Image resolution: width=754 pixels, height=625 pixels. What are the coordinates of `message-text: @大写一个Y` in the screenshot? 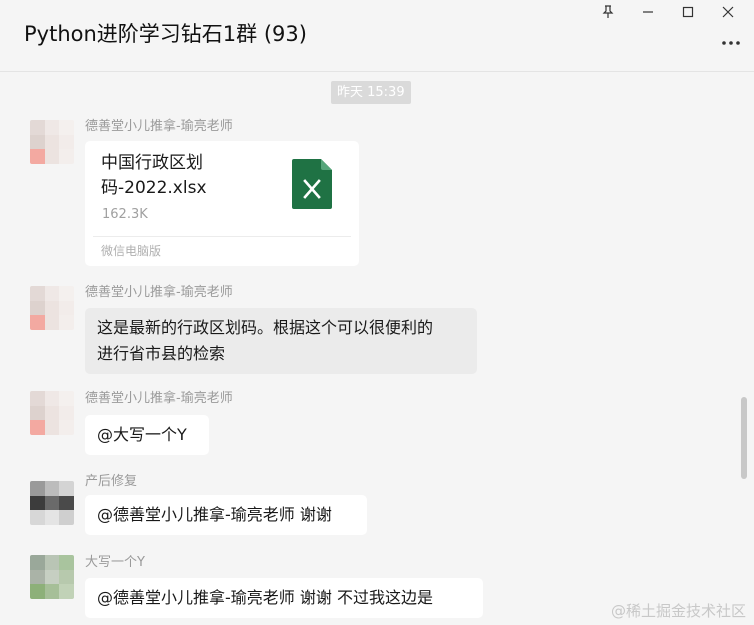 It's located at (142, 434).